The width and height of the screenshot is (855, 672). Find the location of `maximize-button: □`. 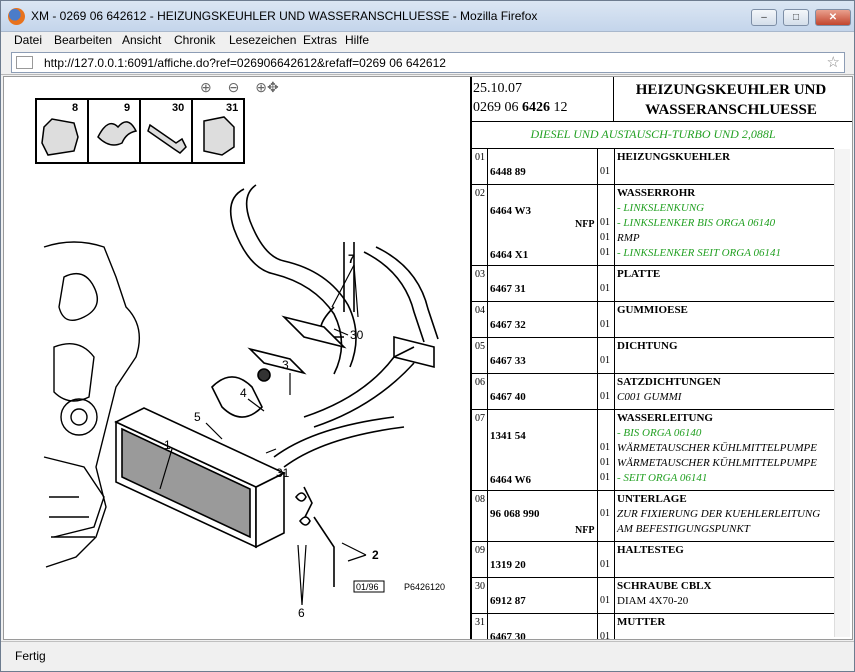

maximize-button: □ is located at coordinates (796, 17).